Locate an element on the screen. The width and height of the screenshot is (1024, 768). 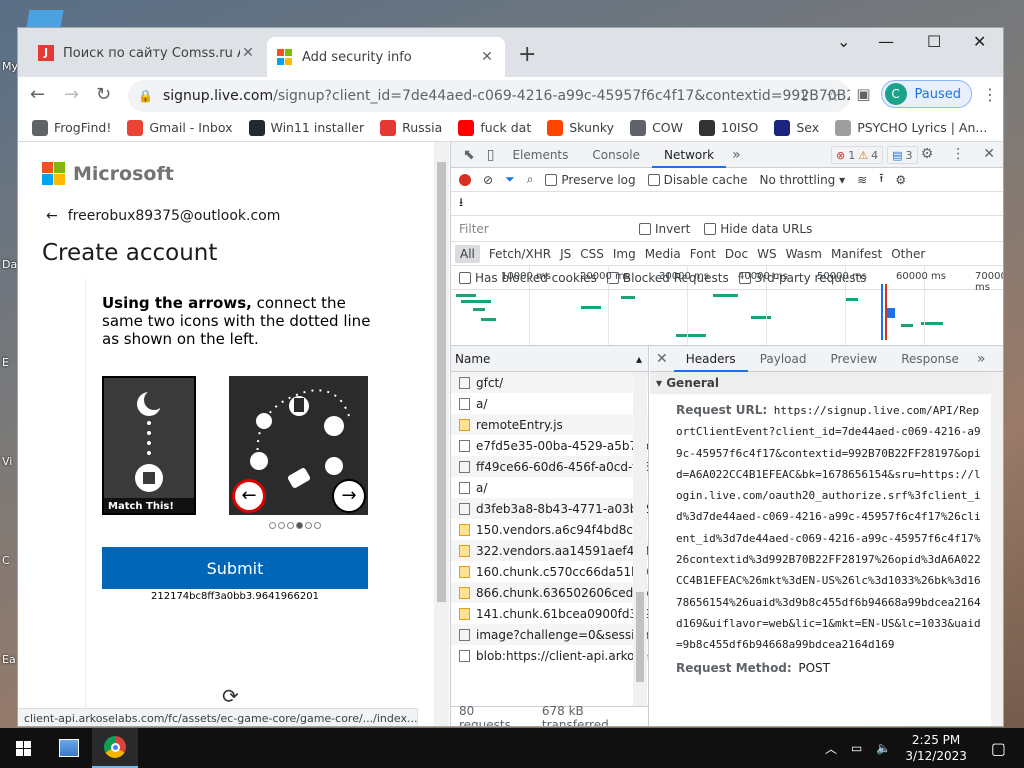
network-conditions-icon: ≋ is located at coordinates (862, 180).